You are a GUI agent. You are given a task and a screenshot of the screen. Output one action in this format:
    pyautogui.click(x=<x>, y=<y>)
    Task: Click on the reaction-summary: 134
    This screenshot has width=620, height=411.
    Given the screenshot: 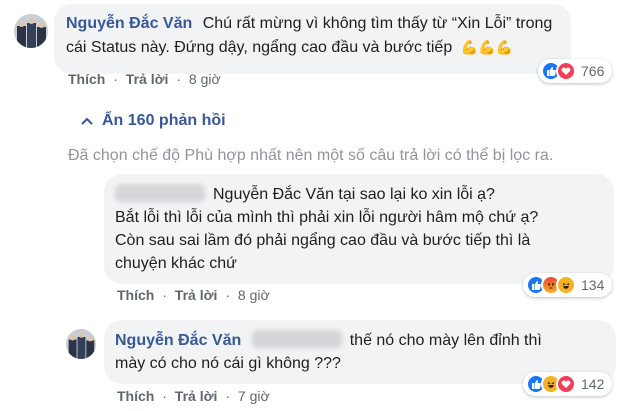 What is the action you would take?
    pyautogui.click(x=568, y=285)
    